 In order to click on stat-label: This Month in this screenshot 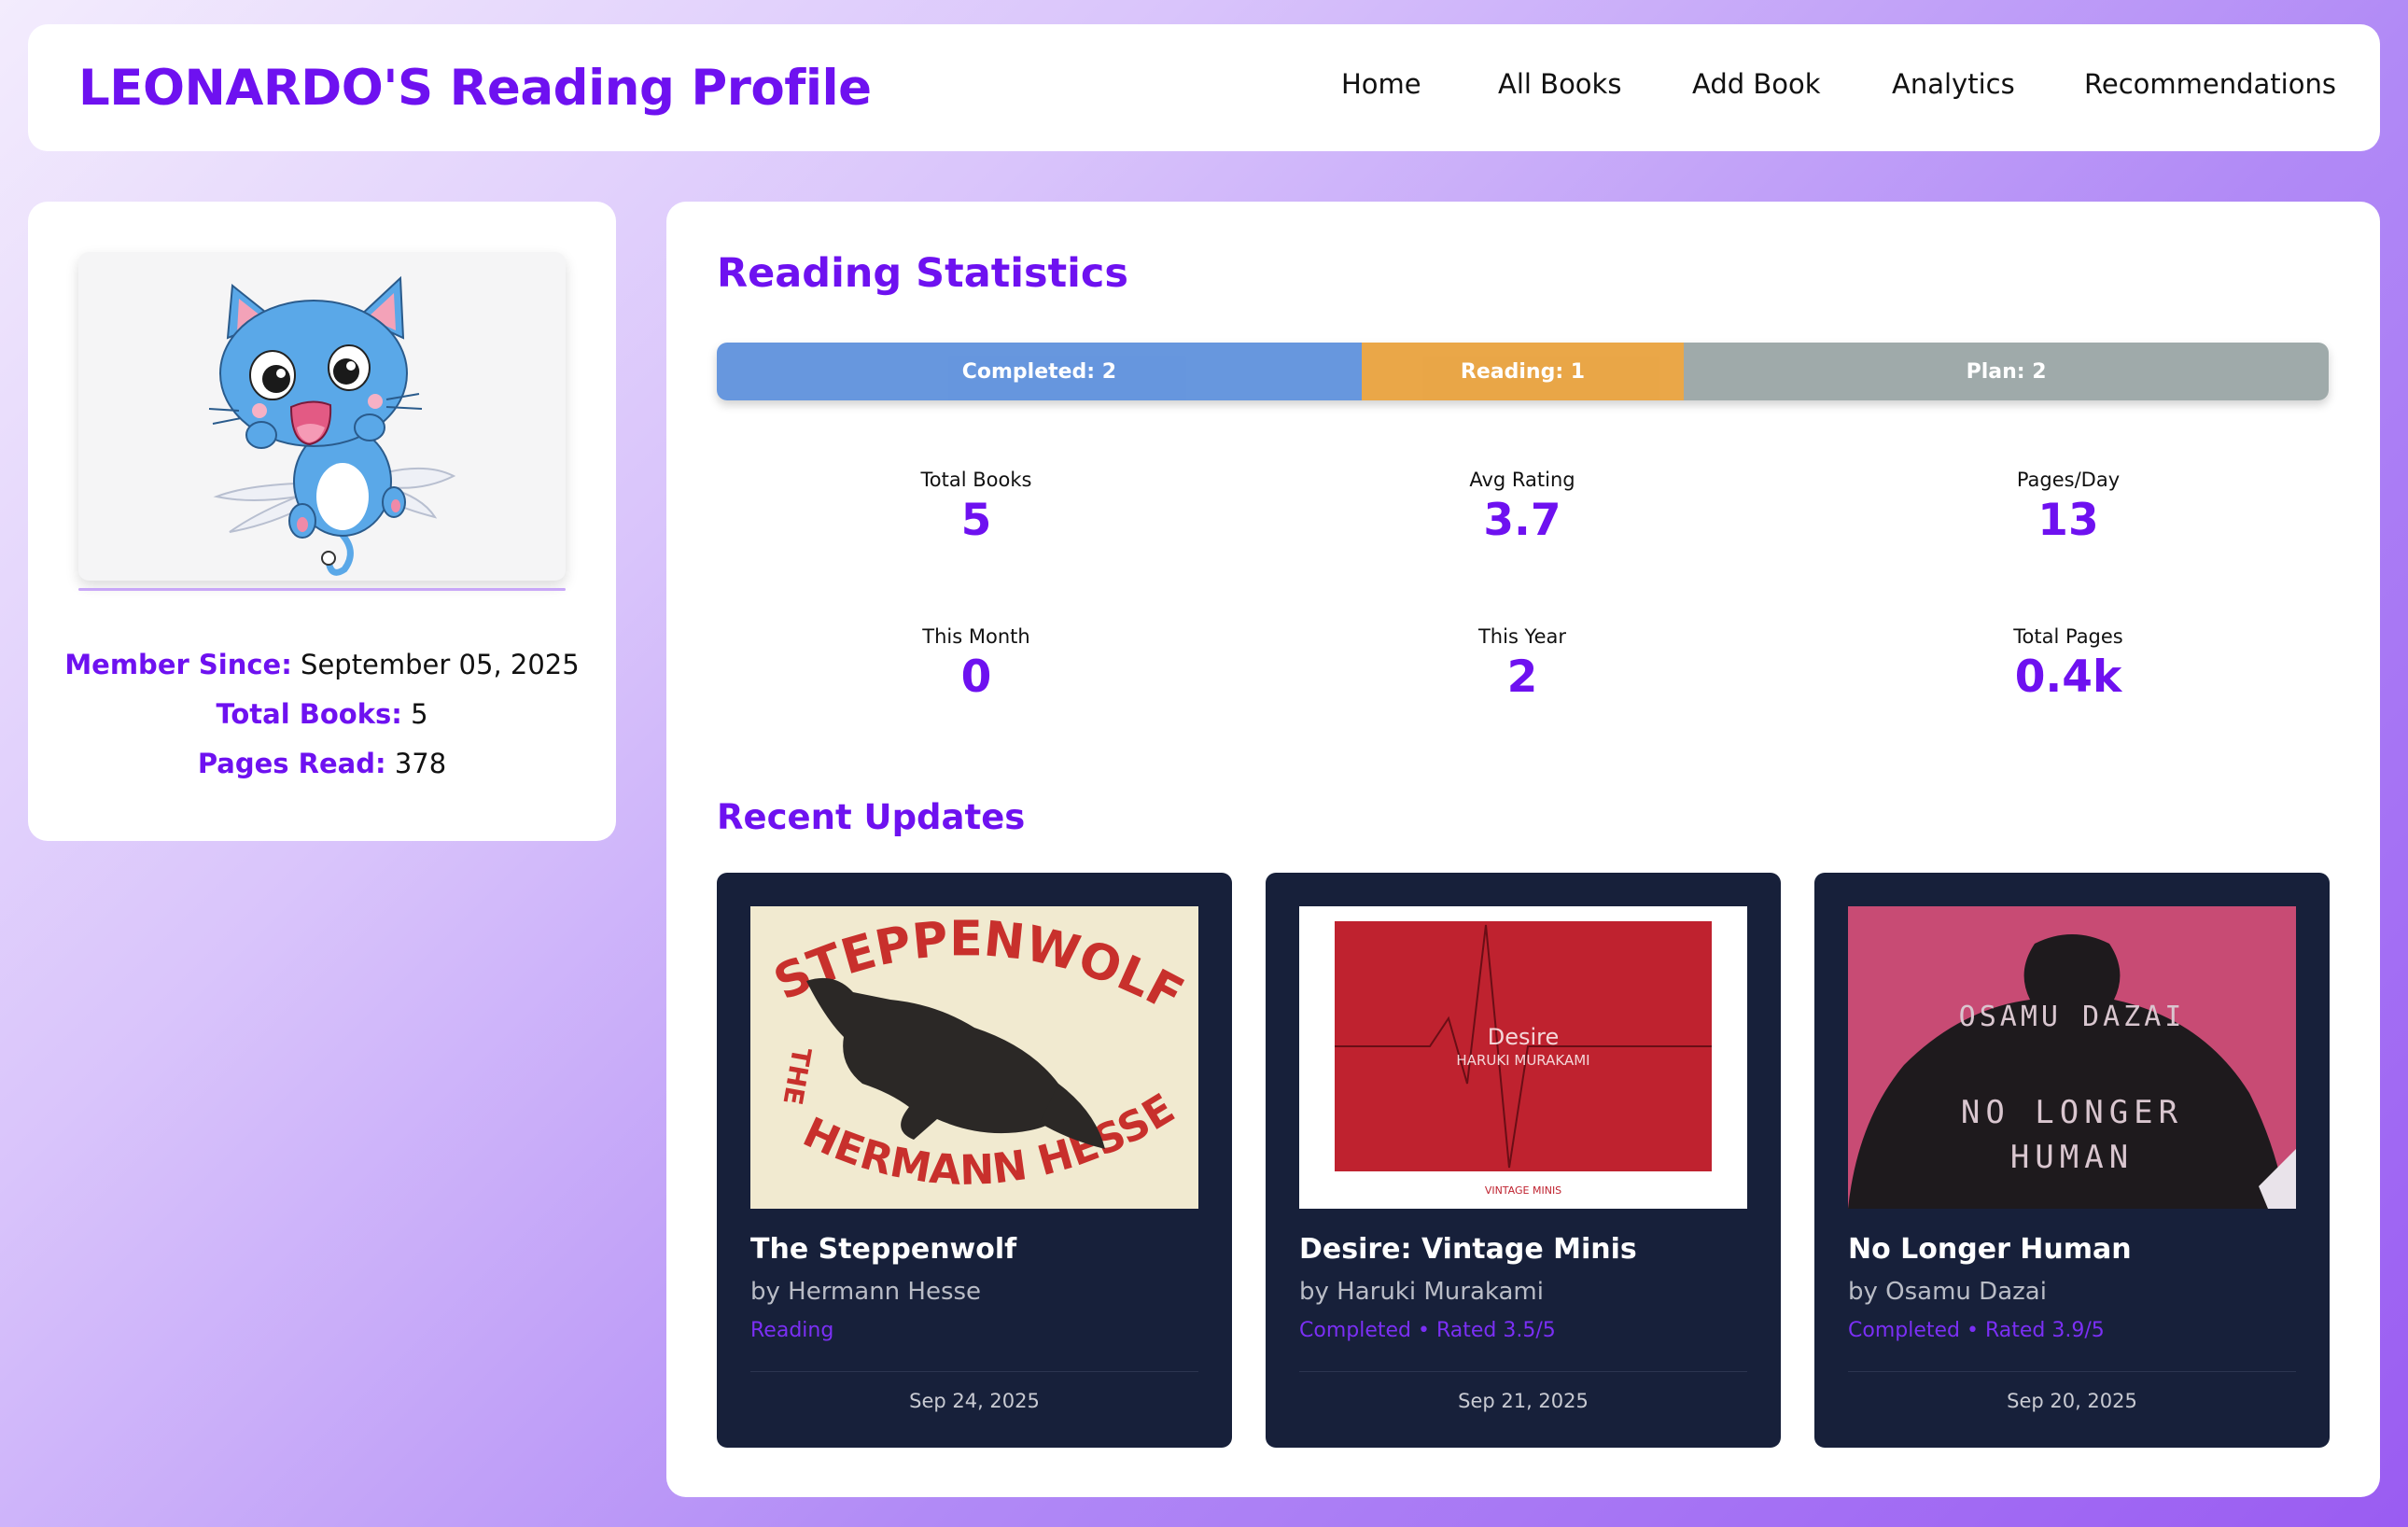, I will do `click(976, 636)`.